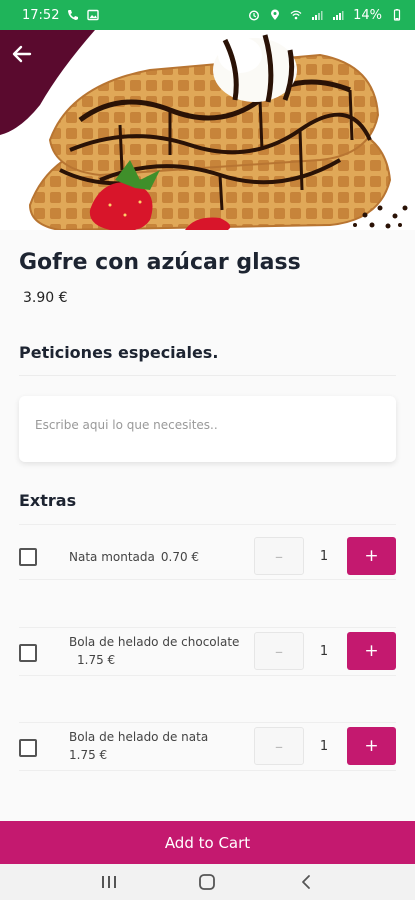 The image size is (415, 900). Describe the element at coordinates (164, 651) in the screenshot. I see `extra-label: Bola de helado de chocolate 1.75 €` at that location.